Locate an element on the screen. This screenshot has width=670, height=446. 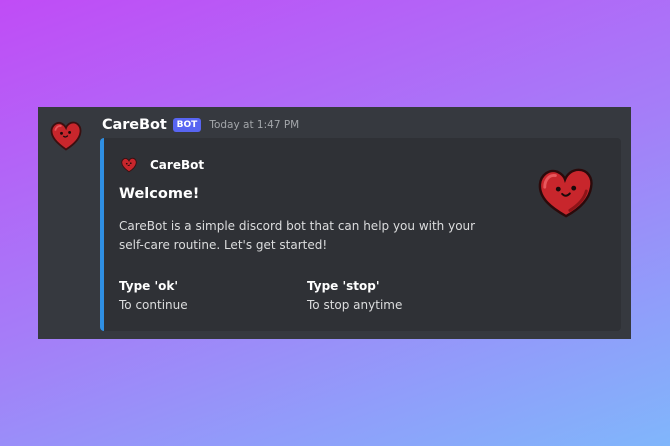
author-heart-face-icon is located at coordinates (129, 165).